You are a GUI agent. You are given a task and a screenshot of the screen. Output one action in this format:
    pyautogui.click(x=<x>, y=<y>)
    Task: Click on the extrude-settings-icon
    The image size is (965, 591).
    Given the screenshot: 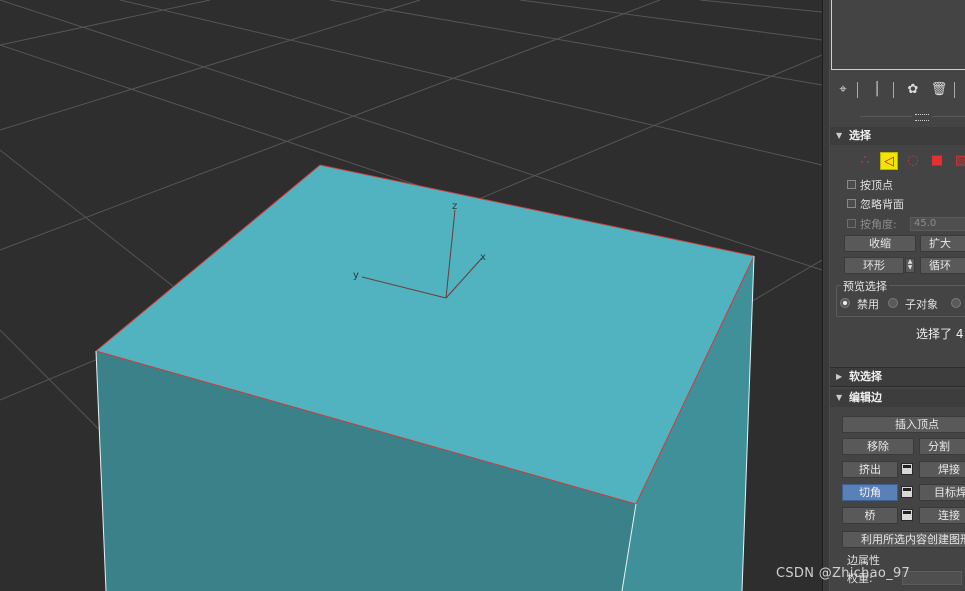 What is the action you would take?
    pyautogui.click(x=907, y=469)
    